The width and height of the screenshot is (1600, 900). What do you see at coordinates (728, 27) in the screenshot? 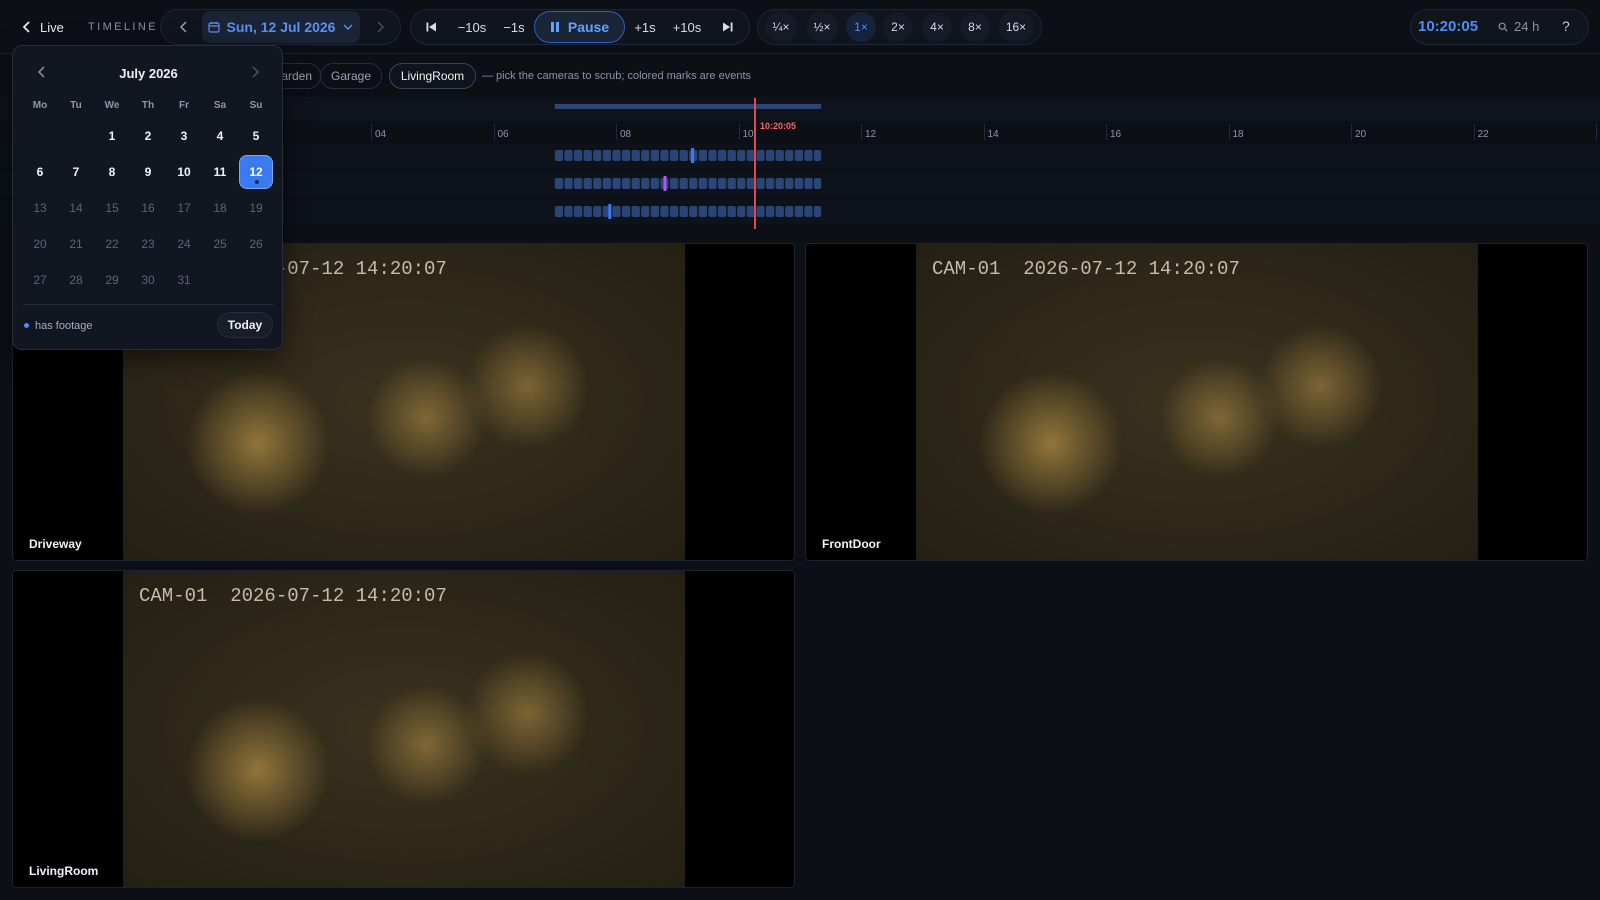
I see `skip-to-end-button` at bounding box center [728, 27].